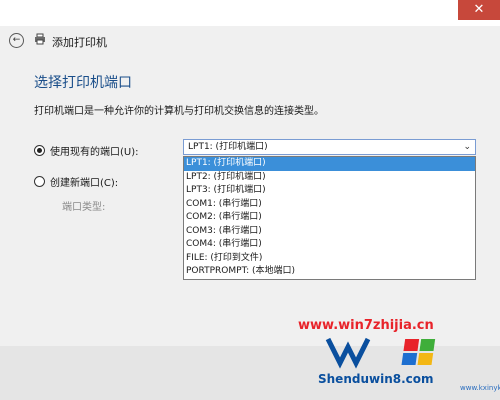  Describe the element at coordinates (329, 232) in the screenshot. I see `port-option-com3: COM3: (串行端口)` at that location.